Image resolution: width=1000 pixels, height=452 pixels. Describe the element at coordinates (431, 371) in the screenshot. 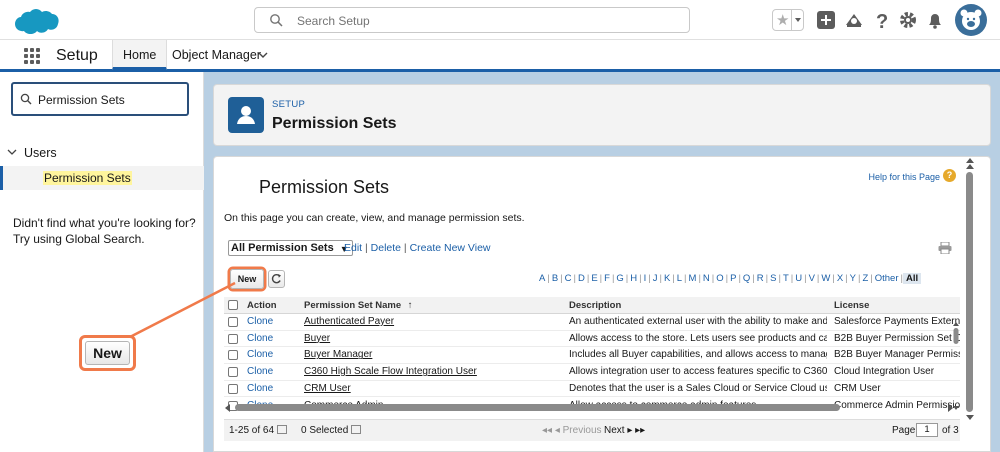

I see `permission-set-name-link: C360 High Scale Flow Integration User` at that location.